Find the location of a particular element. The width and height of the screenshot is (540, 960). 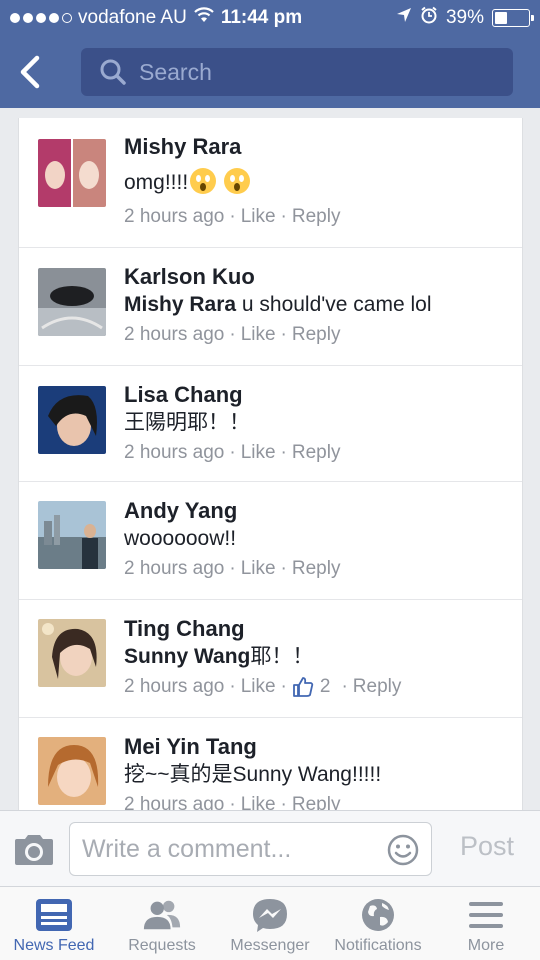

tab-label: Requests is located at coordinates (162, 945).